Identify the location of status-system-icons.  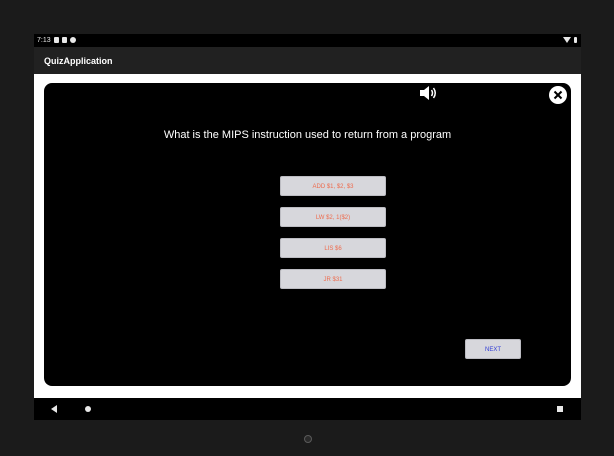
(570, 40).